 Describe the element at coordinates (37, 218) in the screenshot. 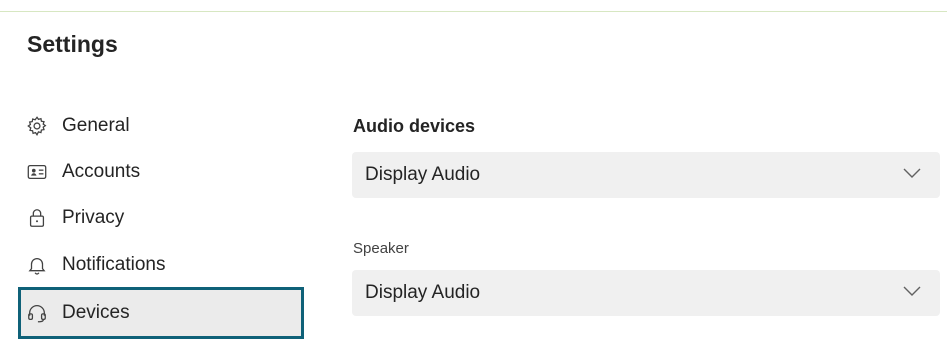

I see `lock-icon` at that location.